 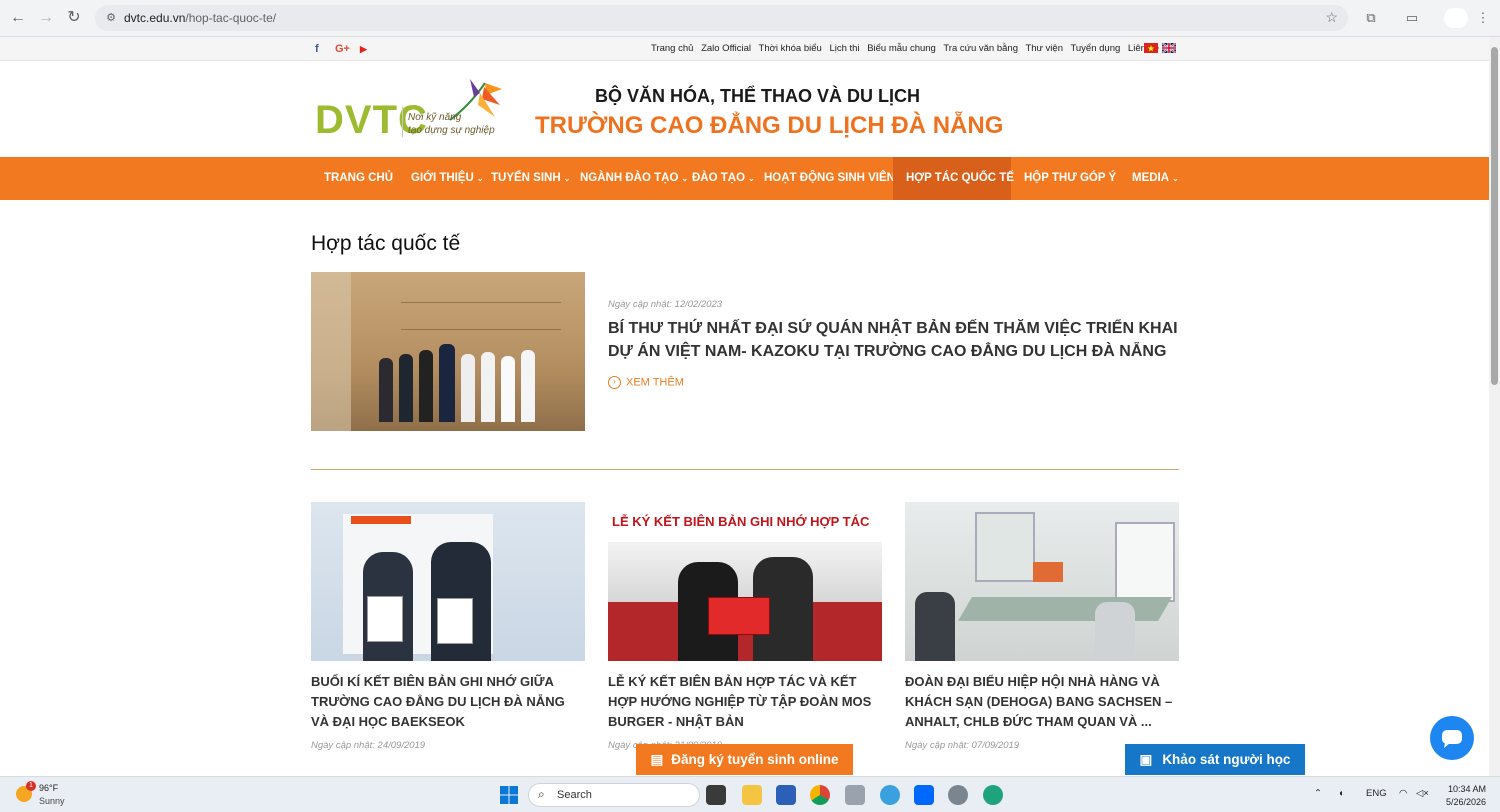 What do you see at coordinates (993, 795) in the screenshot?
I see `app-green-icon` at bounding box center [993, 795].